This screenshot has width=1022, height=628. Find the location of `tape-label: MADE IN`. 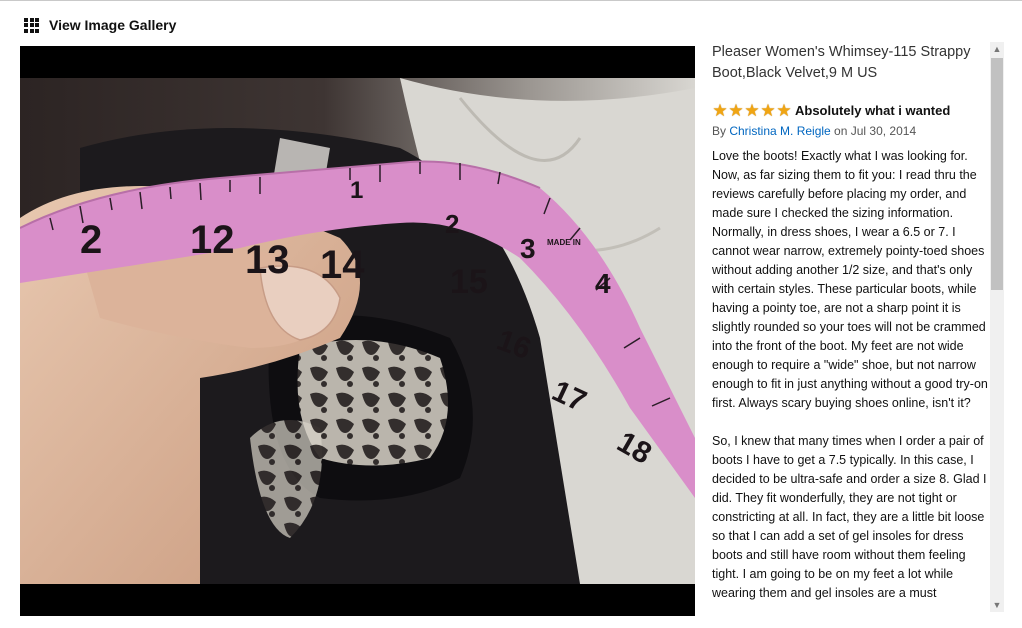

tape-label: MADE IN is located at coordinates (564, 242).